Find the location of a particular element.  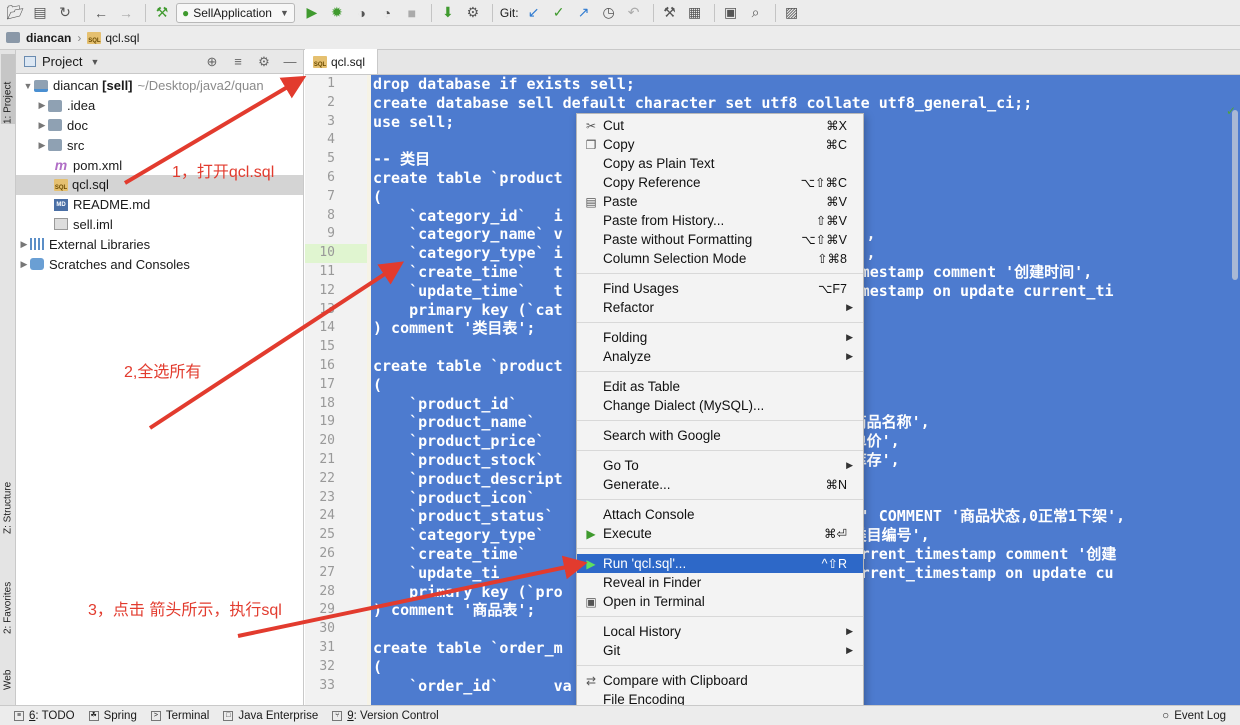

menu-item: Paste from History... ⇧⌘V is located at coordinates (720, 220).